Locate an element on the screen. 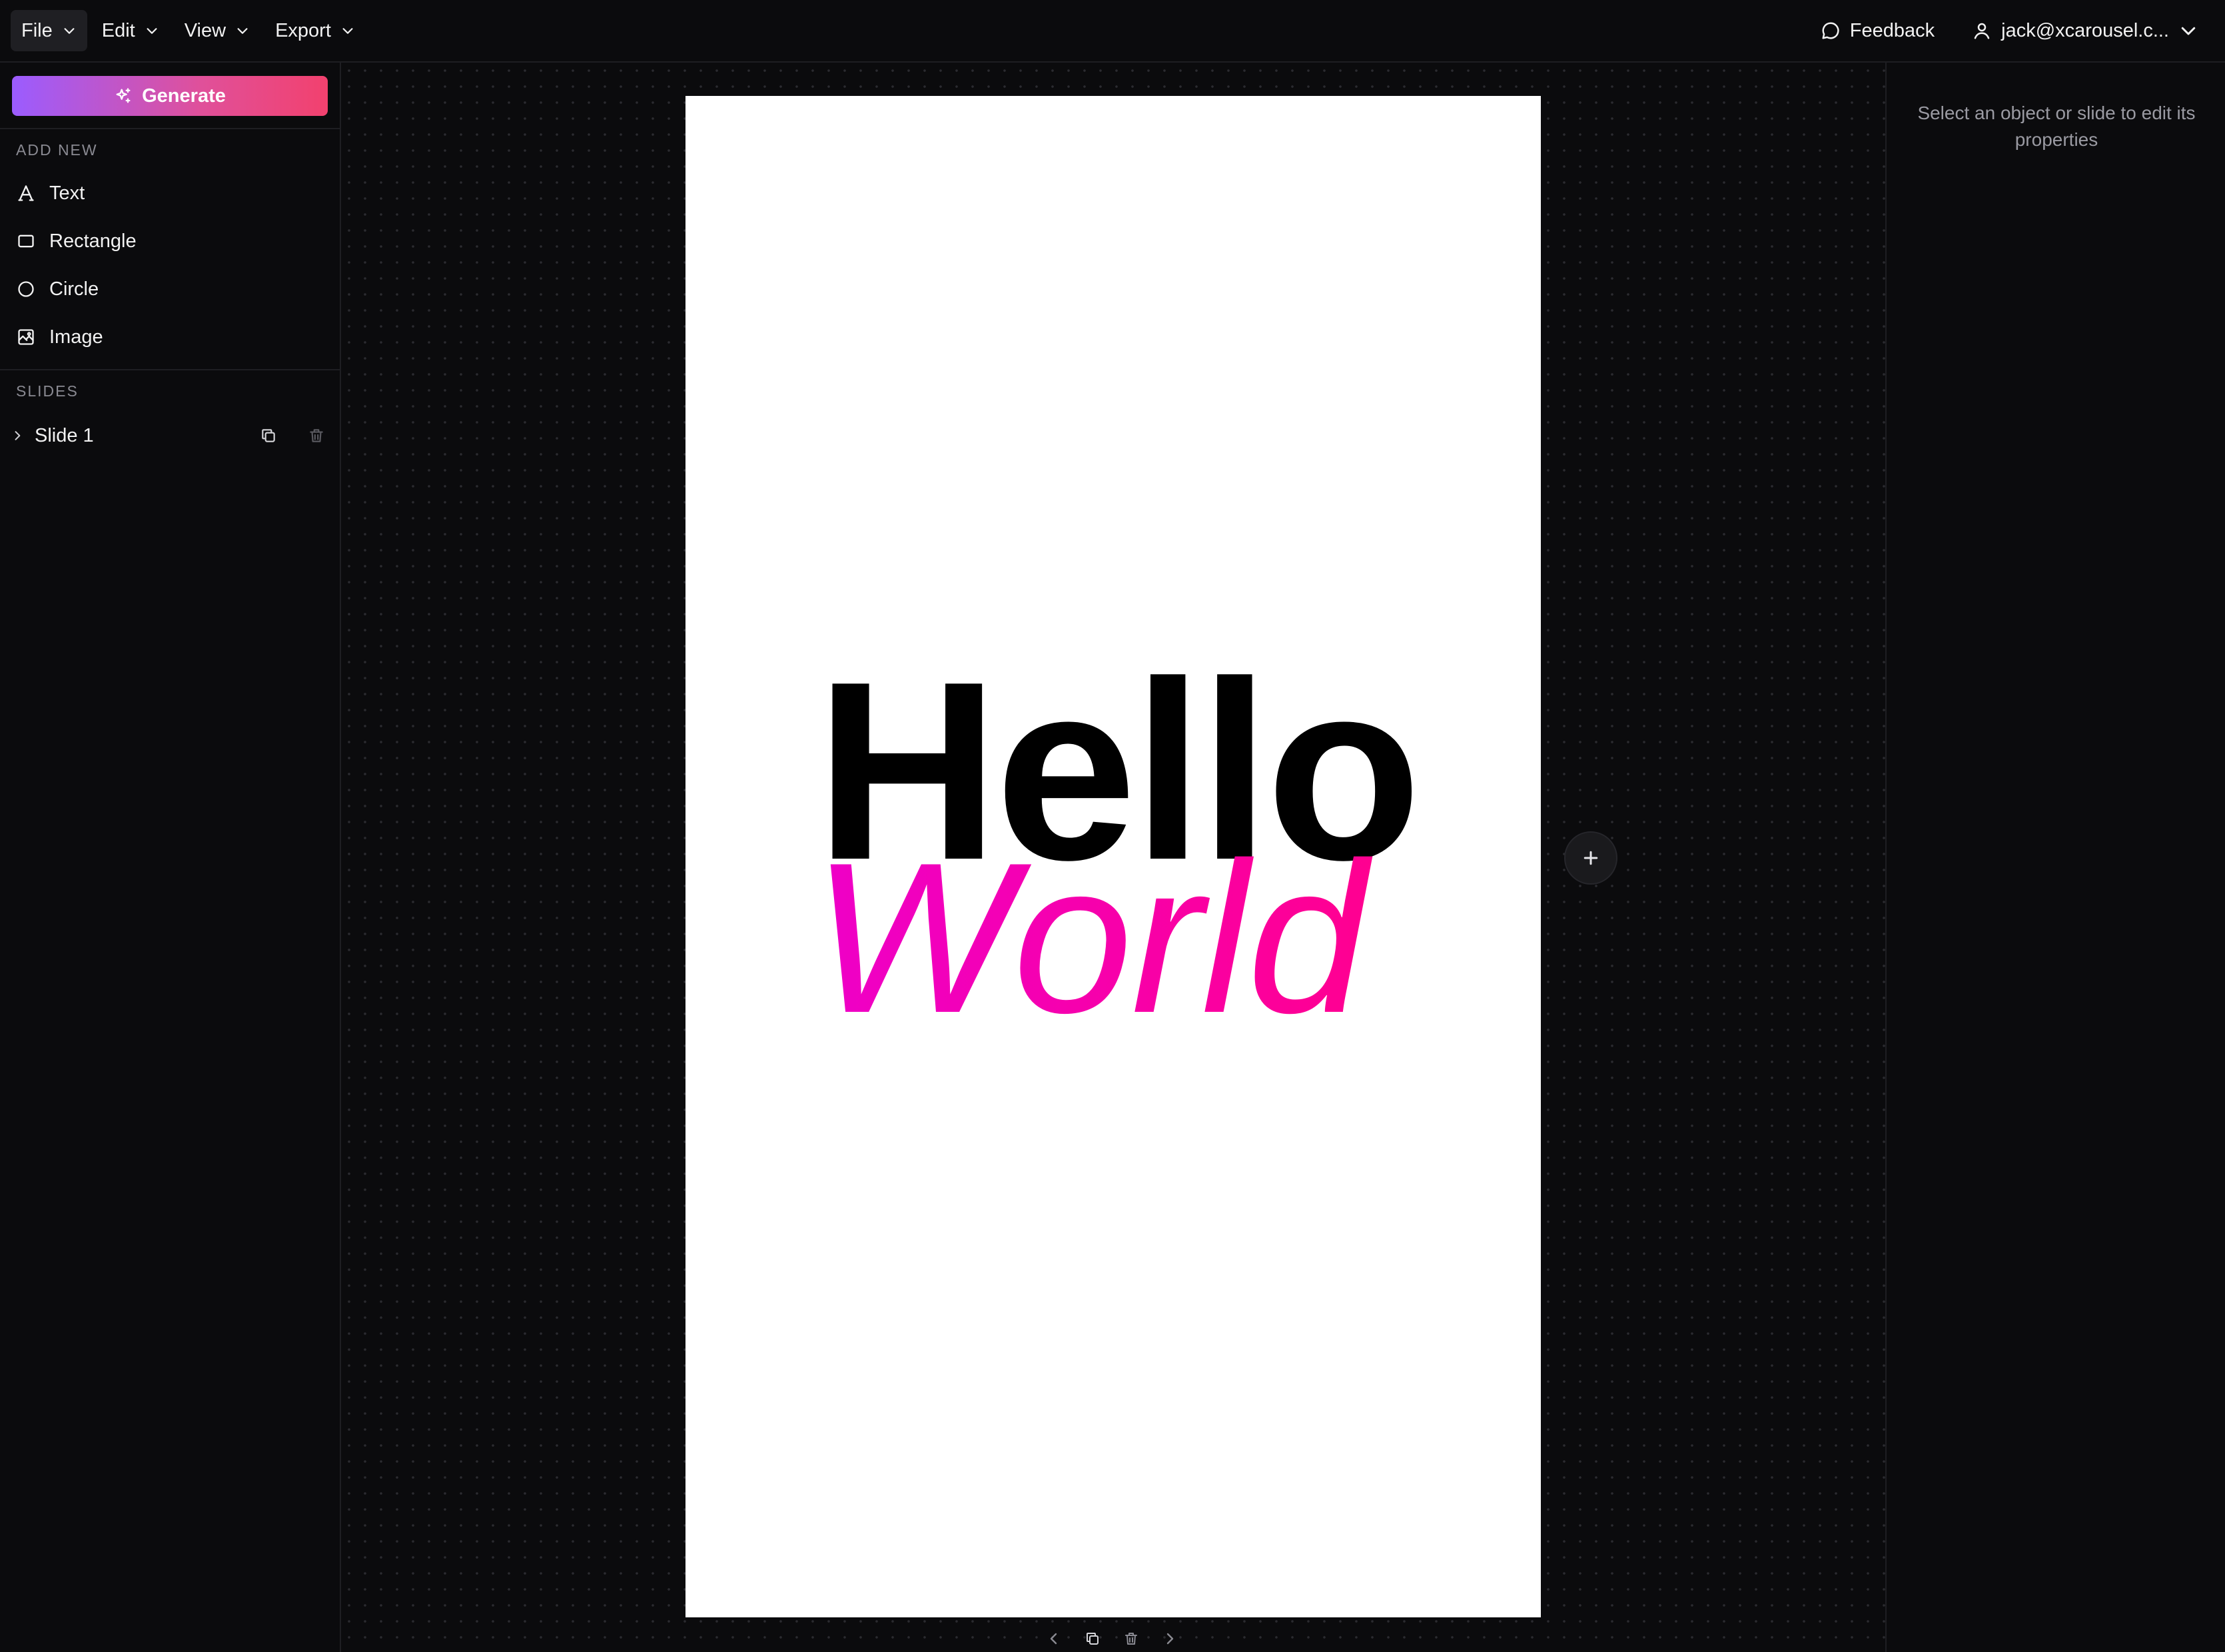 The width and height of the screenshot is (2225, 1652). user-icon is located at coordinates (1982, 31).